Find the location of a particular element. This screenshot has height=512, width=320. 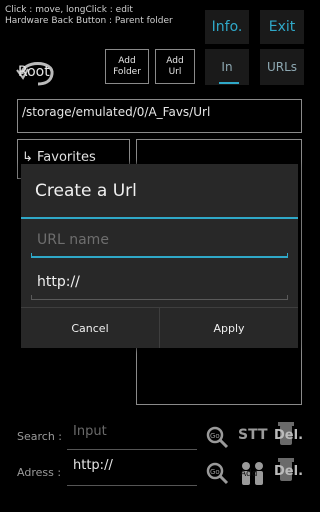

apply-button: Apply is located at coordinates (228, 328).